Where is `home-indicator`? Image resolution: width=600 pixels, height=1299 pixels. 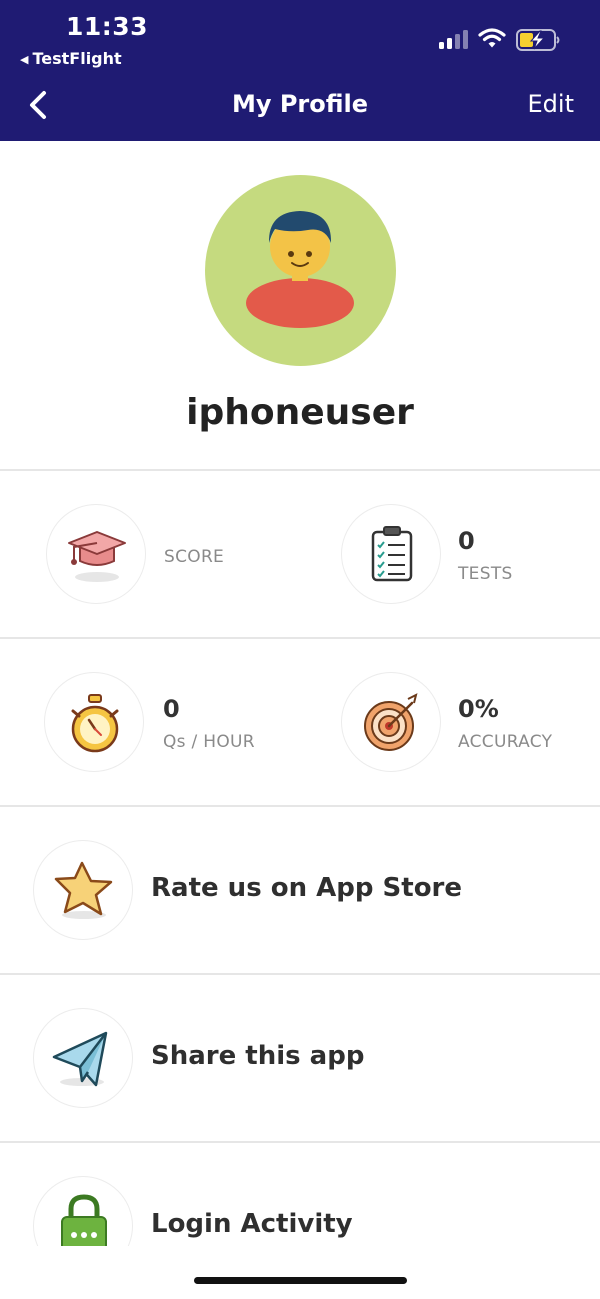
home-indicator is located at coordinates (300, 1280).